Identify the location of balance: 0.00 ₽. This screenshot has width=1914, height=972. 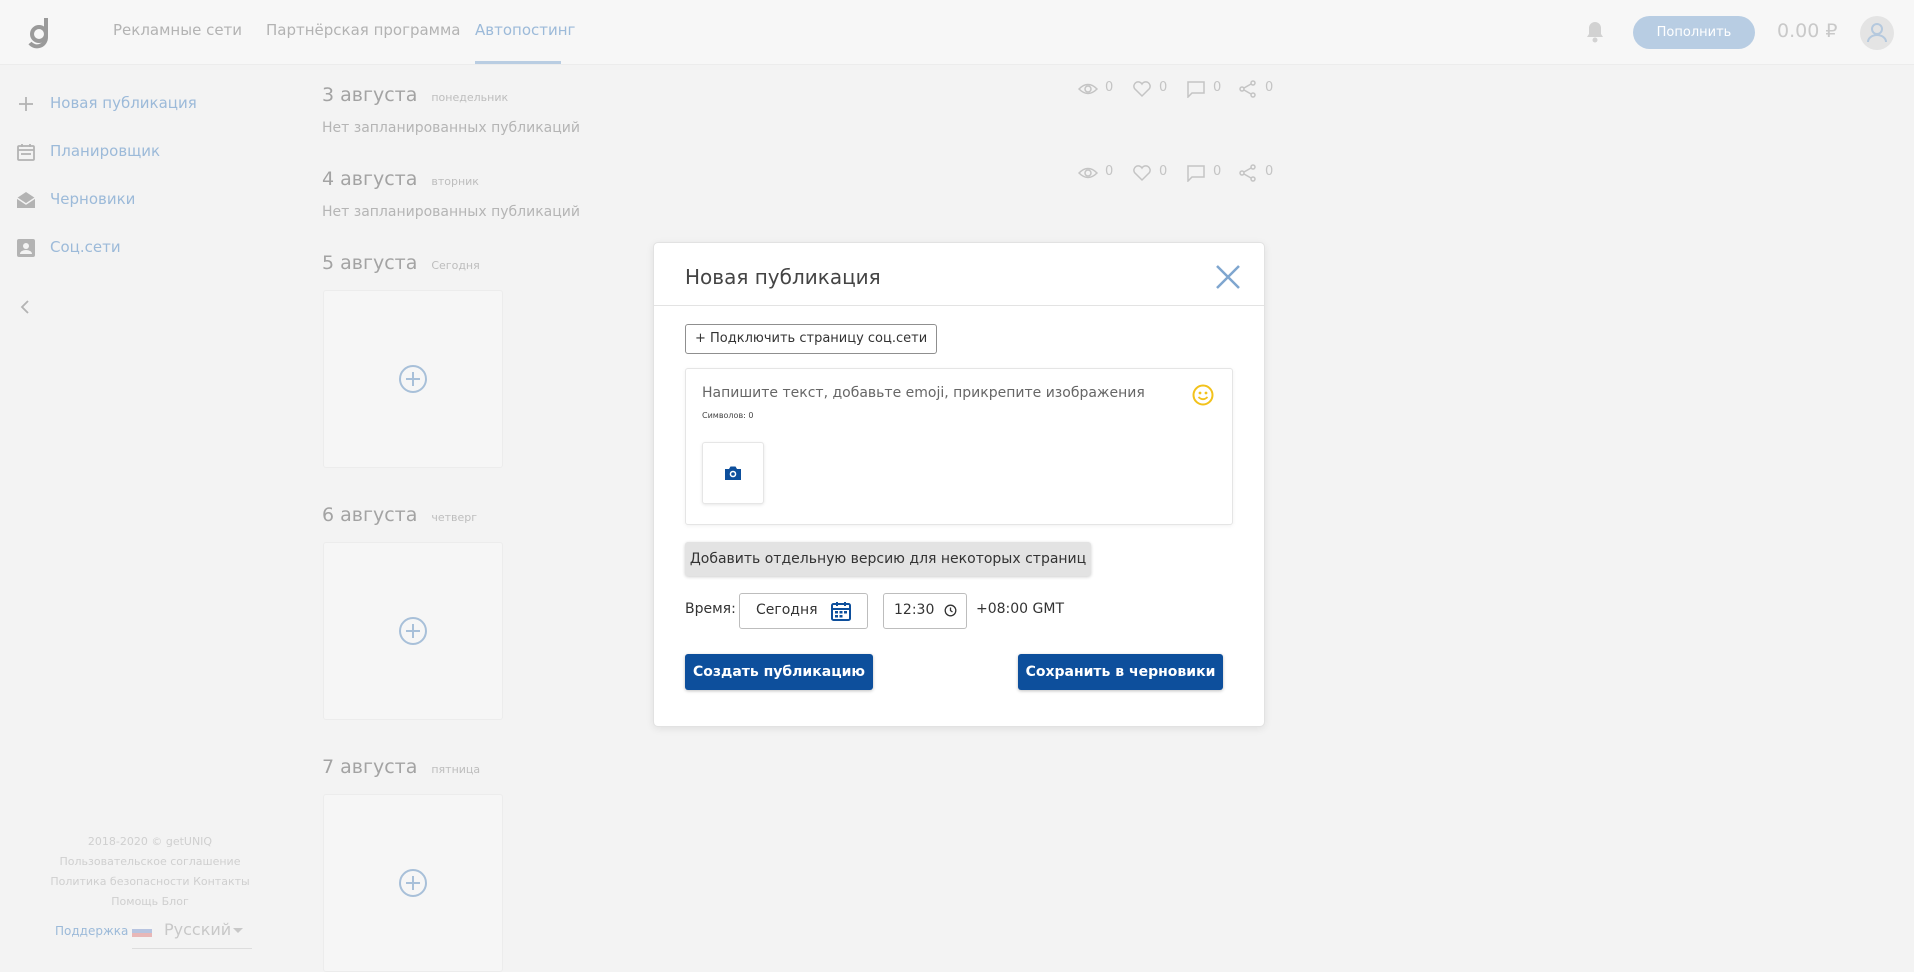
(1807, 31).